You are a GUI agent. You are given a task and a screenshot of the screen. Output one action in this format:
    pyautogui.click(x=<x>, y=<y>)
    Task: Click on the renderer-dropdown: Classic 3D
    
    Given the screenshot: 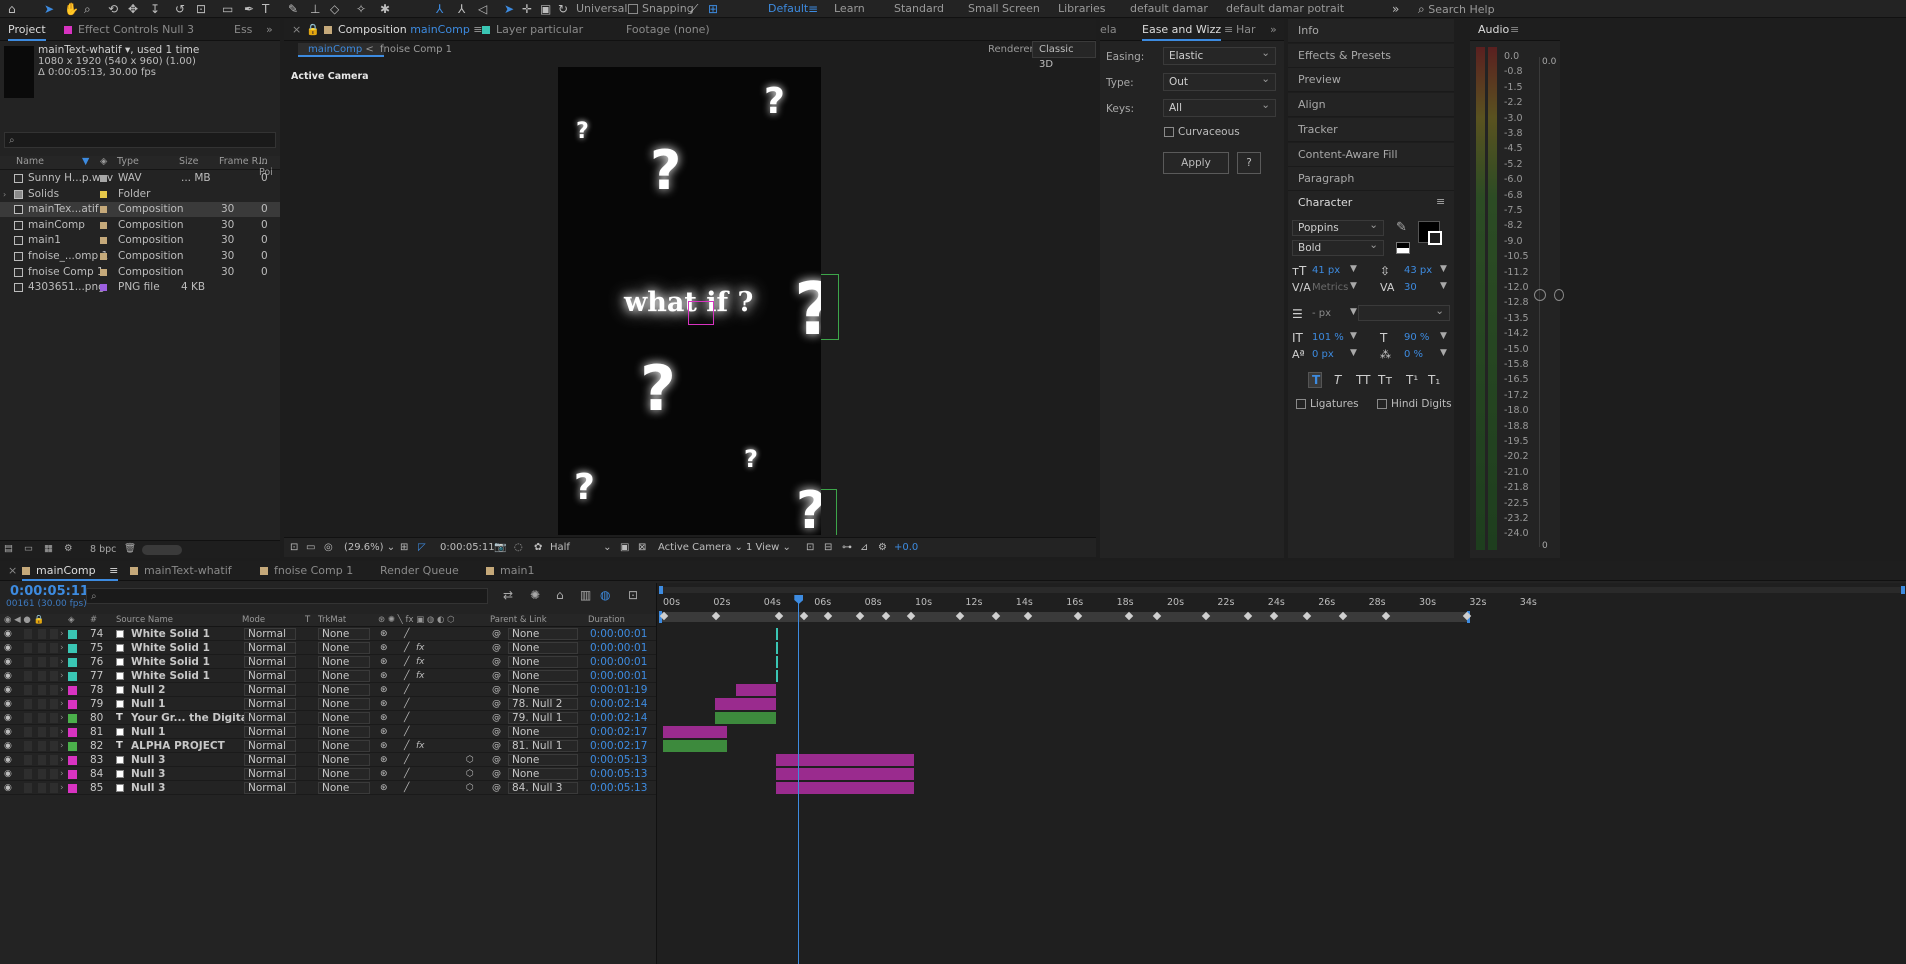 What is the action you would take?
    pyautogui.click(x=1064, y=55)
    